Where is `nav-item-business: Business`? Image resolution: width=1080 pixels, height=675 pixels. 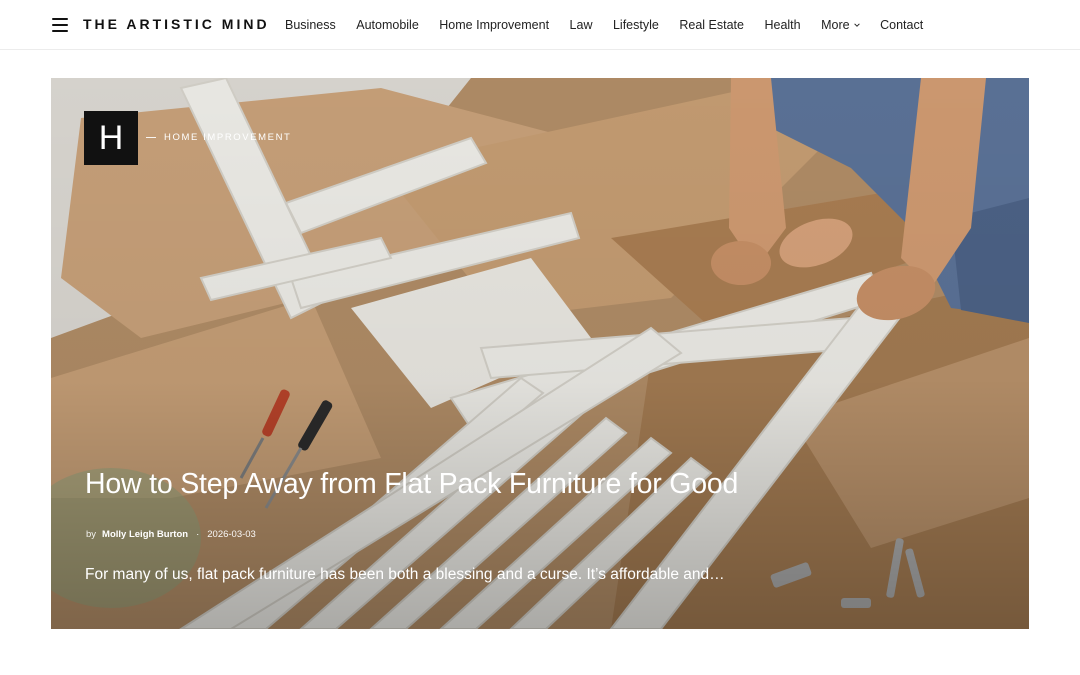
nav-item-business: Business is located at coordinates (310, 25).